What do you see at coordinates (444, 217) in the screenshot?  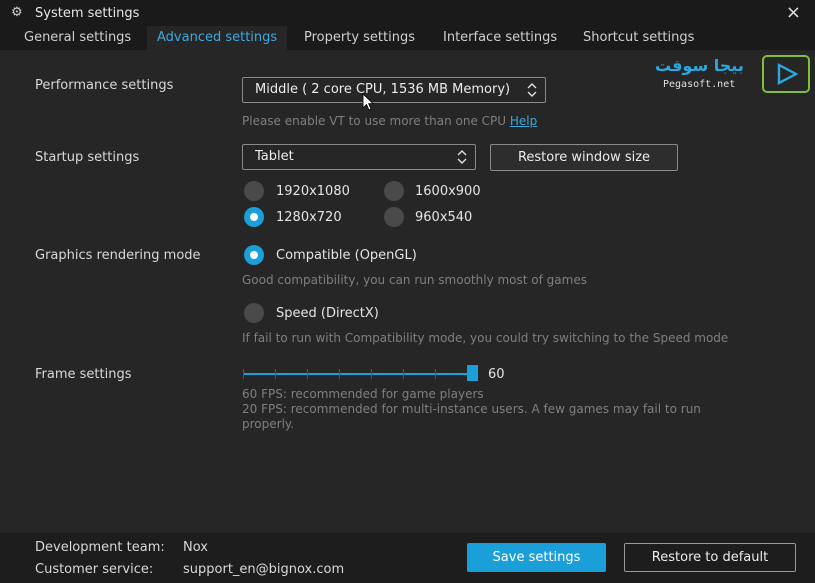 I see `radio-960x540-label: 960x540` at bounding box center [444, 217].